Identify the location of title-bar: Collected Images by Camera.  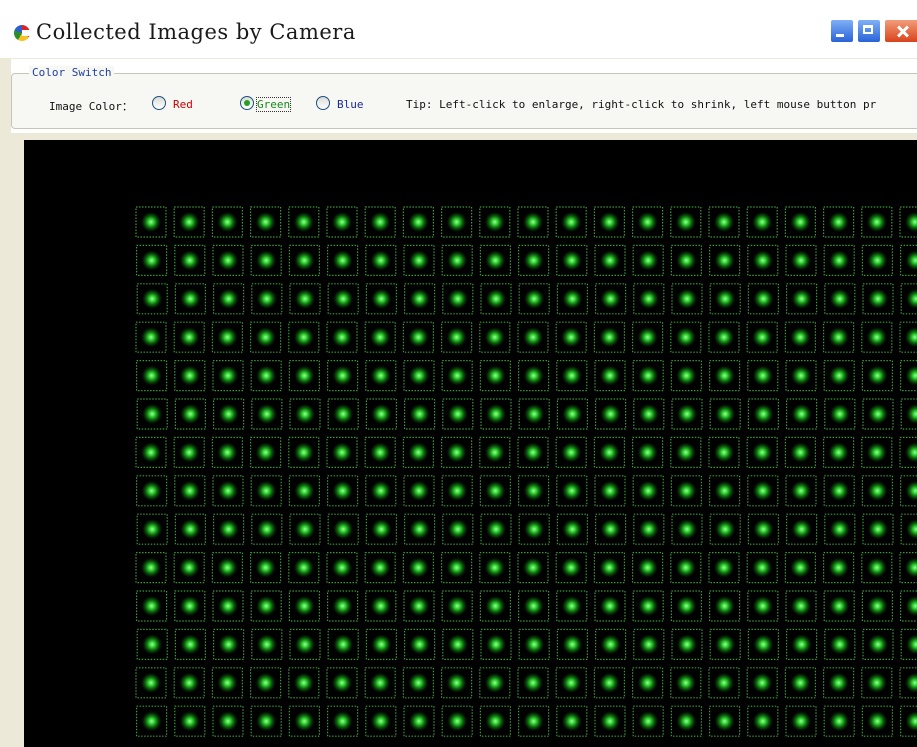
(458, 29).